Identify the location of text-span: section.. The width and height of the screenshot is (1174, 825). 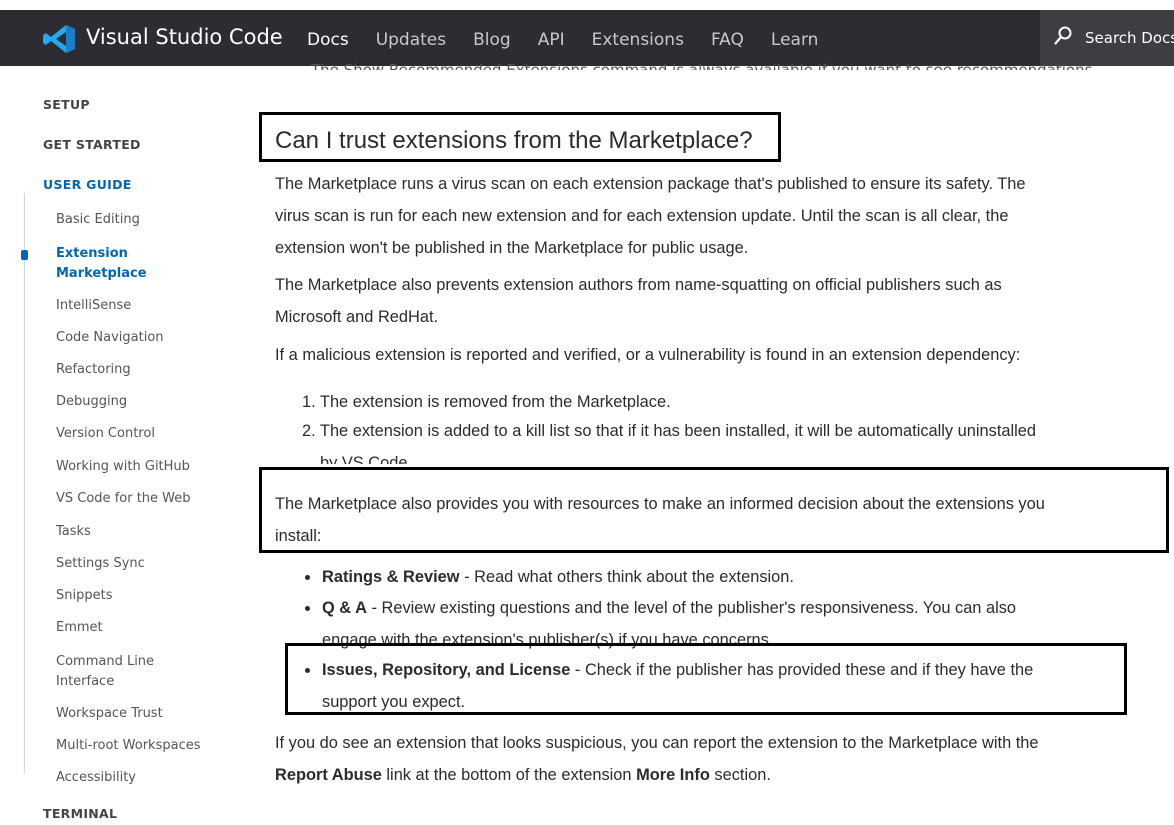
(740, 775).